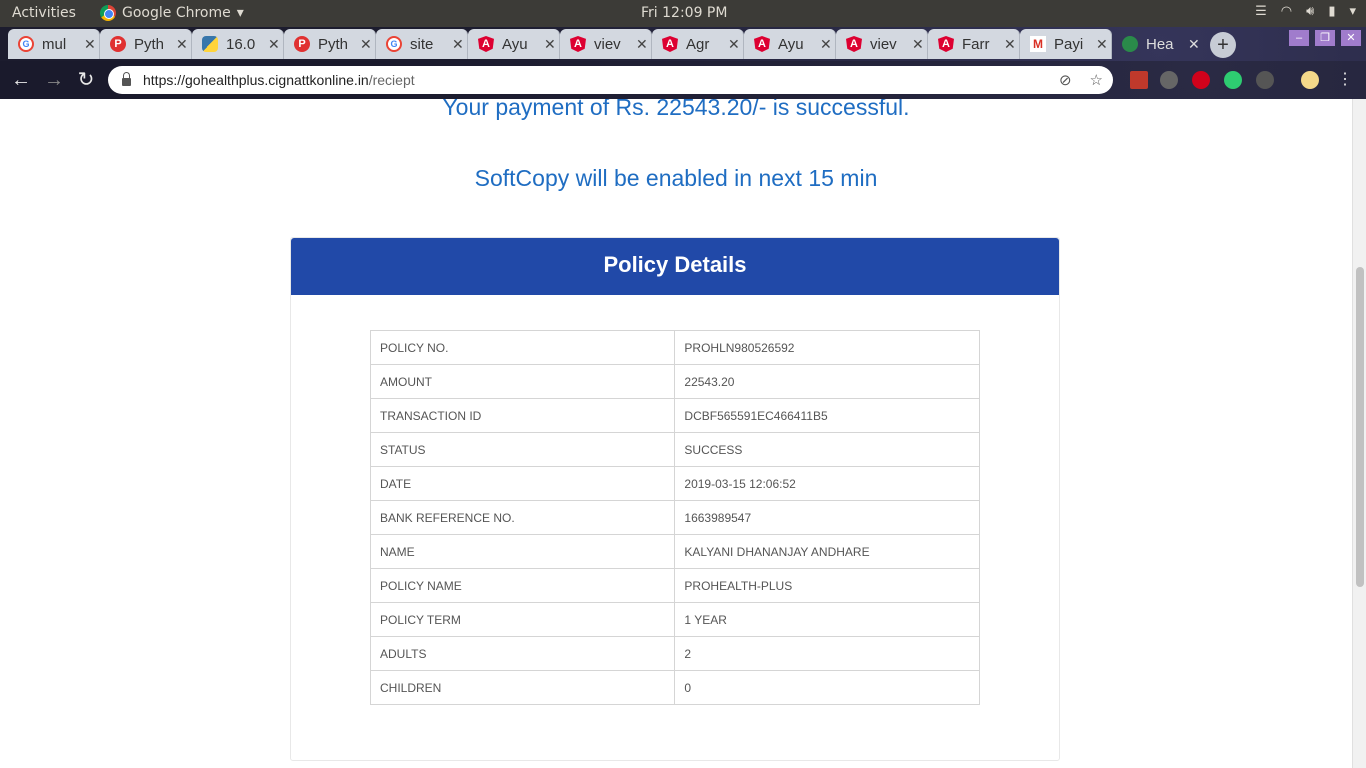 This screenshot has width=1366, height=768. What do you see at coordinates (1286, 11) in the screenshot?
I see `wifi-icon: ◠` at bounding box center [1286, 11].